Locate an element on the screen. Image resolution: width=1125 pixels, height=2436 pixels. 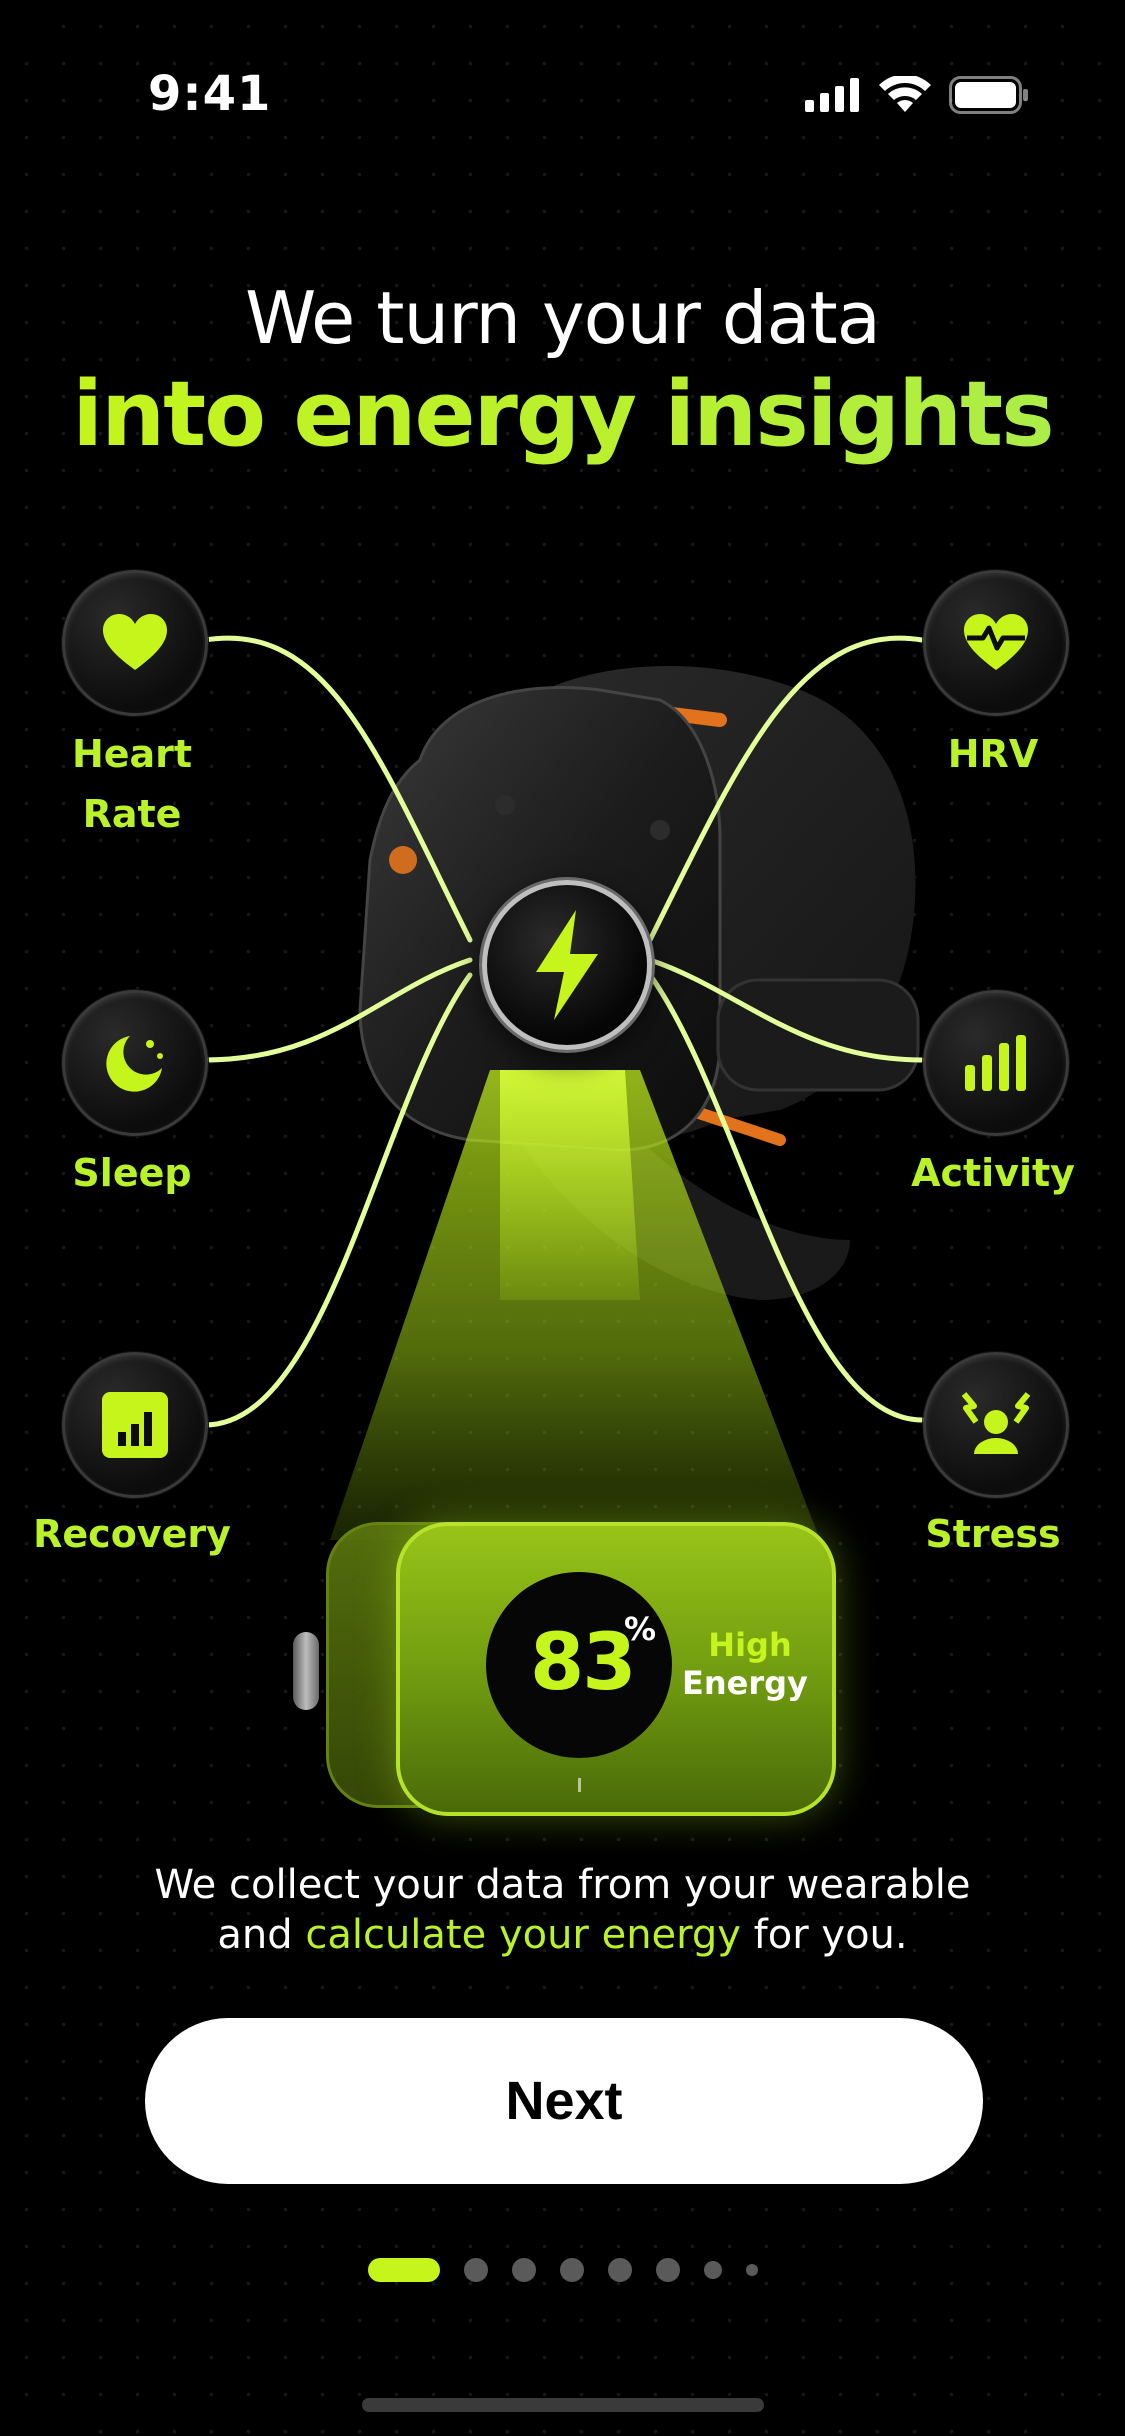
energy-value: 83 is located at coordinates (583, 1663).